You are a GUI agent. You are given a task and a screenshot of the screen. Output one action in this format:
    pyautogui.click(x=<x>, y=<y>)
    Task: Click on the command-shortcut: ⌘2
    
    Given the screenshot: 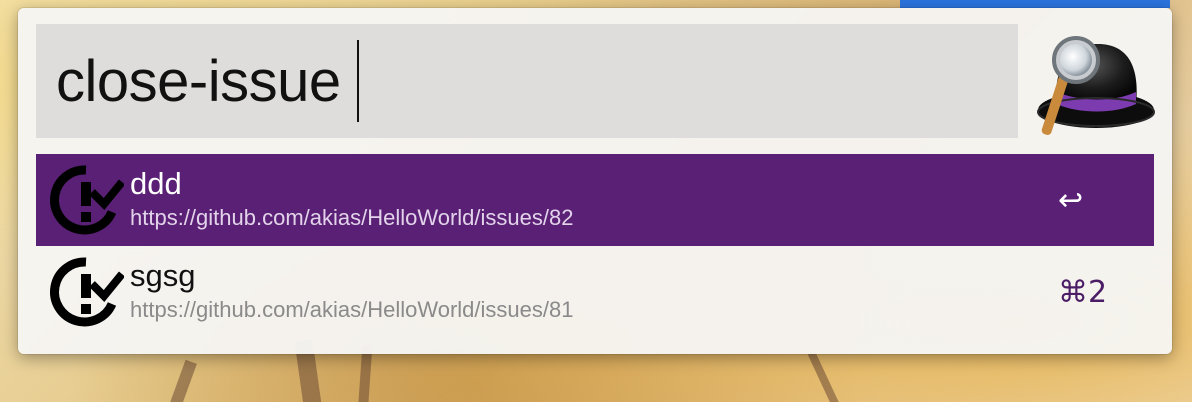 What is the action you would take?
    pyautogui.click(x=1083, y=292)
    